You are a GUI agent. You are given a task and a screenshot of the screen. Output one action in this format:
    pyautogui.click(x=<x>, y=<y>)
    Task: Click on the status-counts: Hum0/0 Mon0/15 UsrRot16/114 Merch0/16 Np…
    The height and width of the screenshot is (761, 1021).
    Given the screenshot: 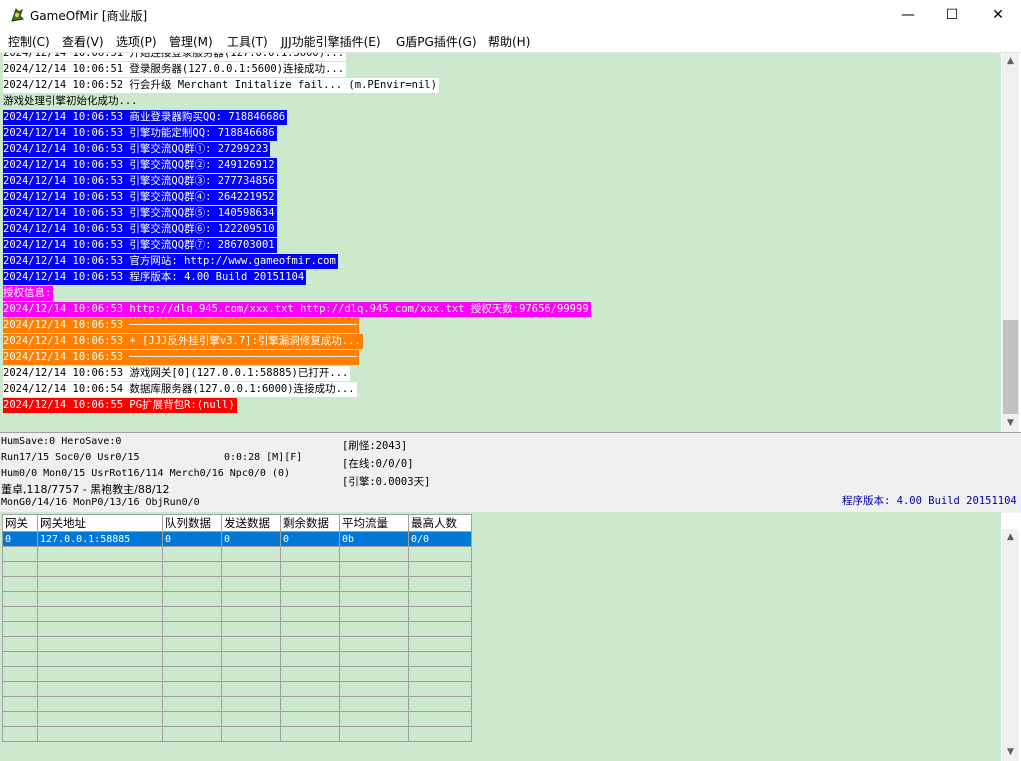 What is the action you would take?
    pyautogui.click(x=145, y=473)
    